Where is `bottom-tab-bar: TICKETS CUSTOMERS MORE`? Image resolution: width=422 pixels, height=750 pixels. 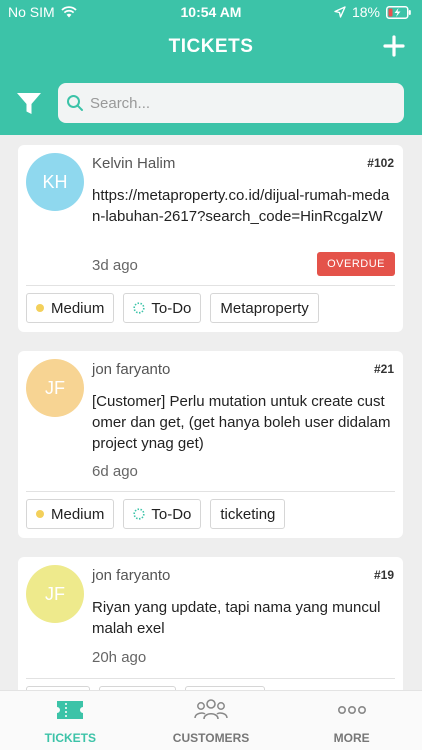 bottom-tab-bar: TICKETS CUSTOMERS MORE is located at coordinates (211, 720).